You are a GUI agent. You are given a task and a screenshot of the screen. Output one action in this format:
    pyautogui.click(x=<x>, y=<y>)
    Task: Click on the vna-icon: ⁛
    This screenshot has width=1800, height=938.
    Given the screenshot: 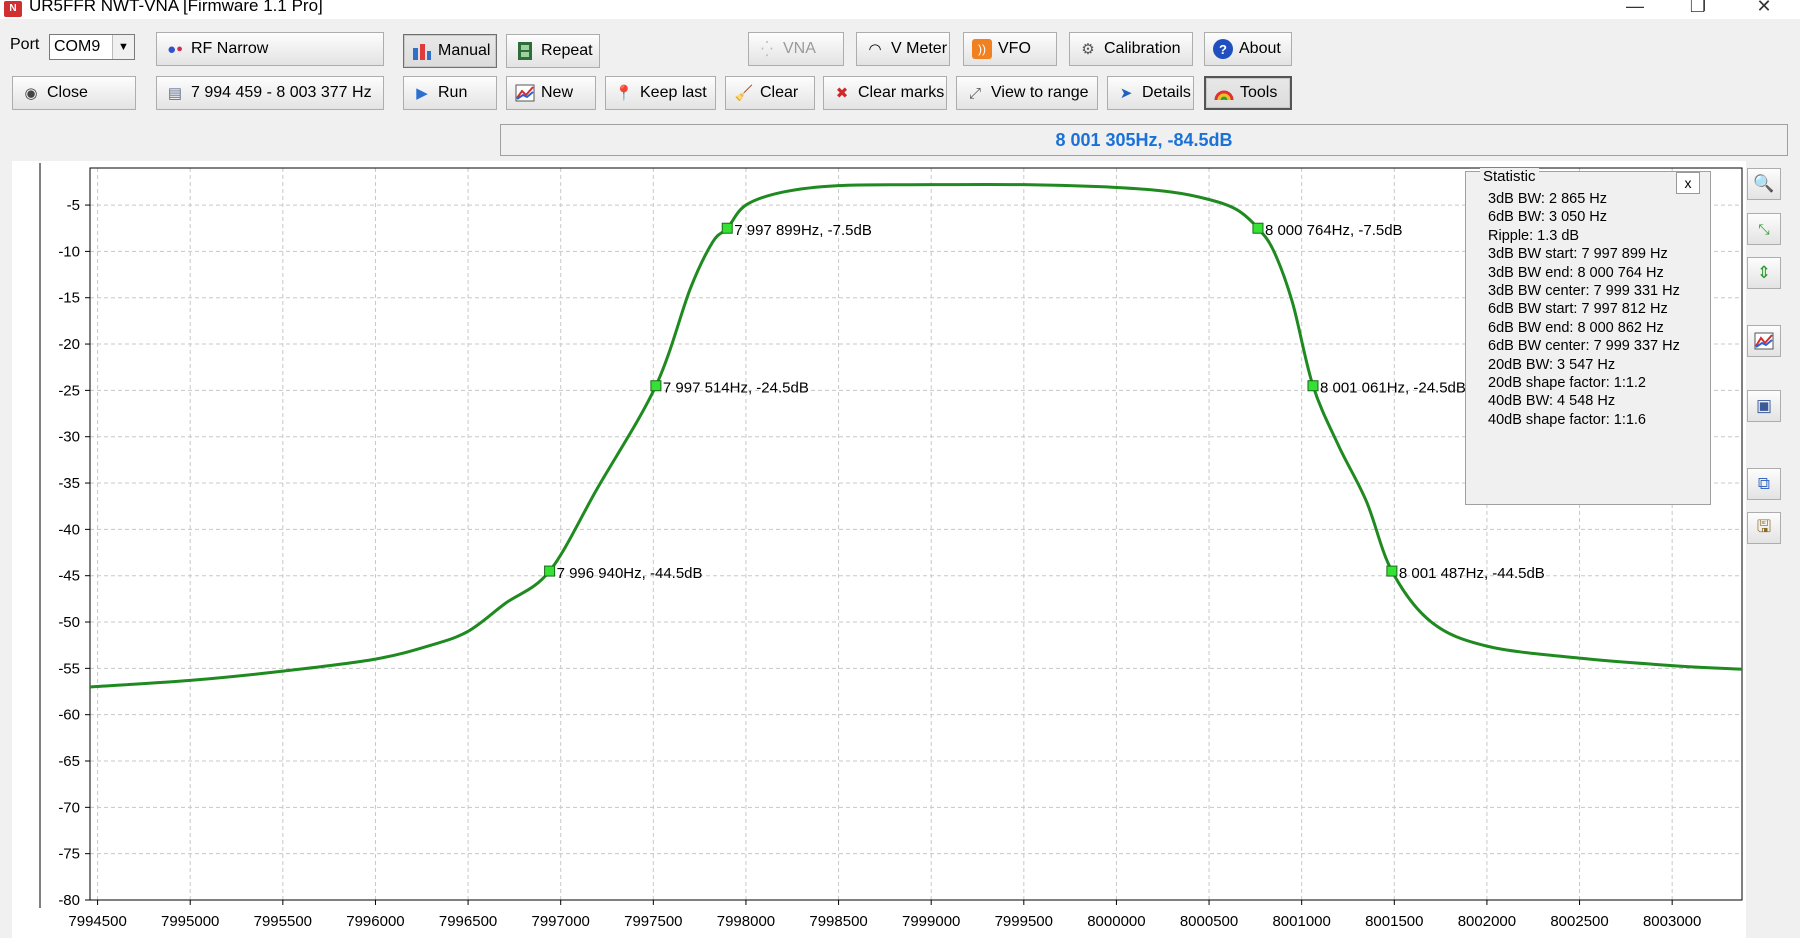 What is the action you would take?
    pyautogui.click(x=767, y=49)
    